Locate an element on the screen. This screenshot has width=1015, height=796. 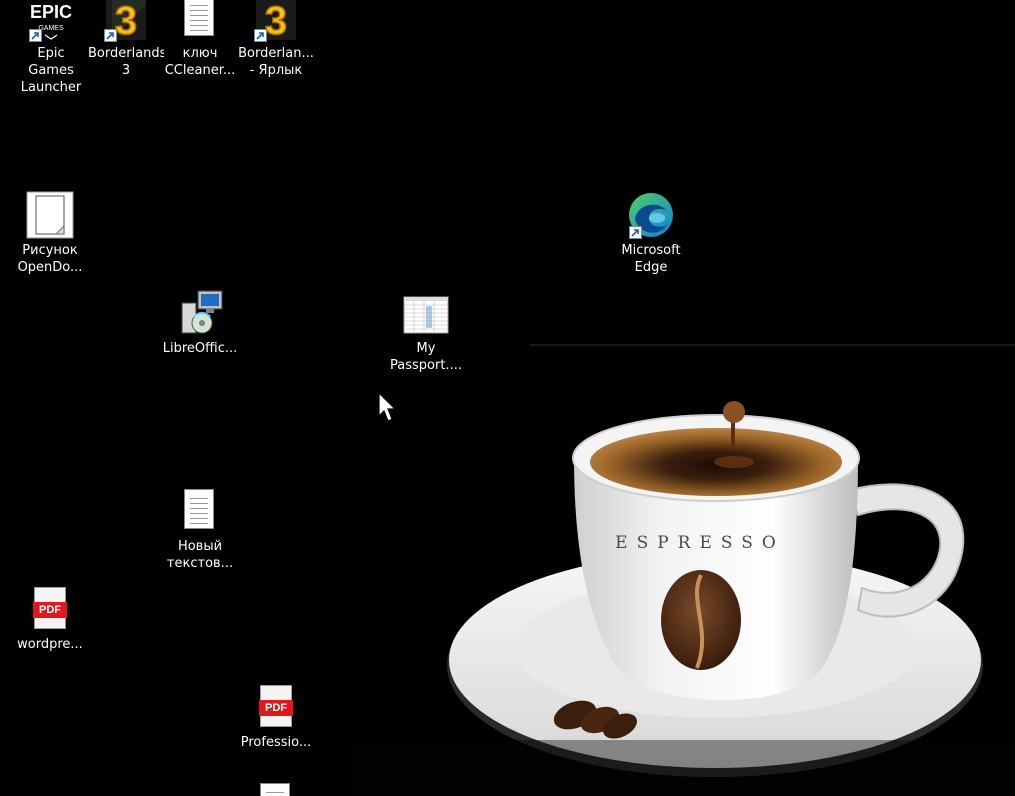
desktop-icon-borderlands-3: 3 Borderlands 3 is located at coordinates (126, 39).